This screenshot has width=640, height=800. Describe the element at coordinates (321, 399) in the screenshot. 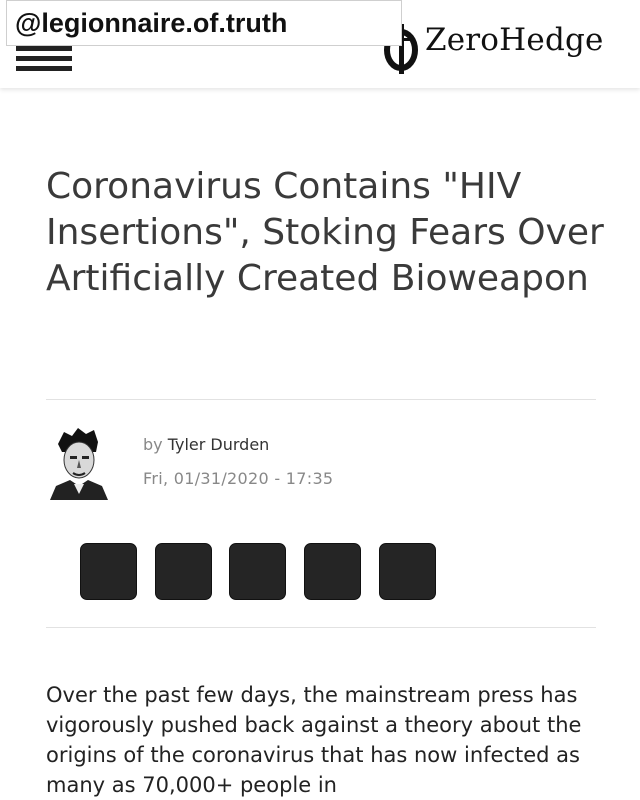

I see `divider-top` at that location.